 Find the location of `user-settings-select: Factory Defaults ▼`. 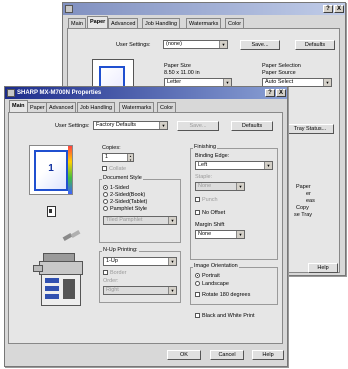

user-settings-select: Factory Defaults ▼ is located at coordinates (130, 125).